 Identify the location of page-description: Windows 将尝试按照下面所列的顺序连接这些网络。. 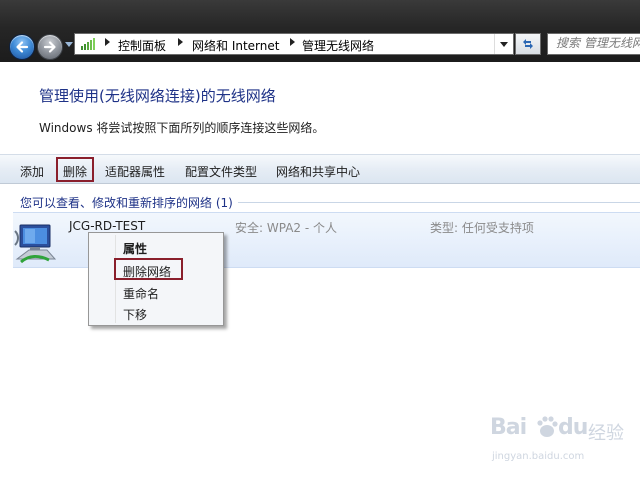
(182, 128).